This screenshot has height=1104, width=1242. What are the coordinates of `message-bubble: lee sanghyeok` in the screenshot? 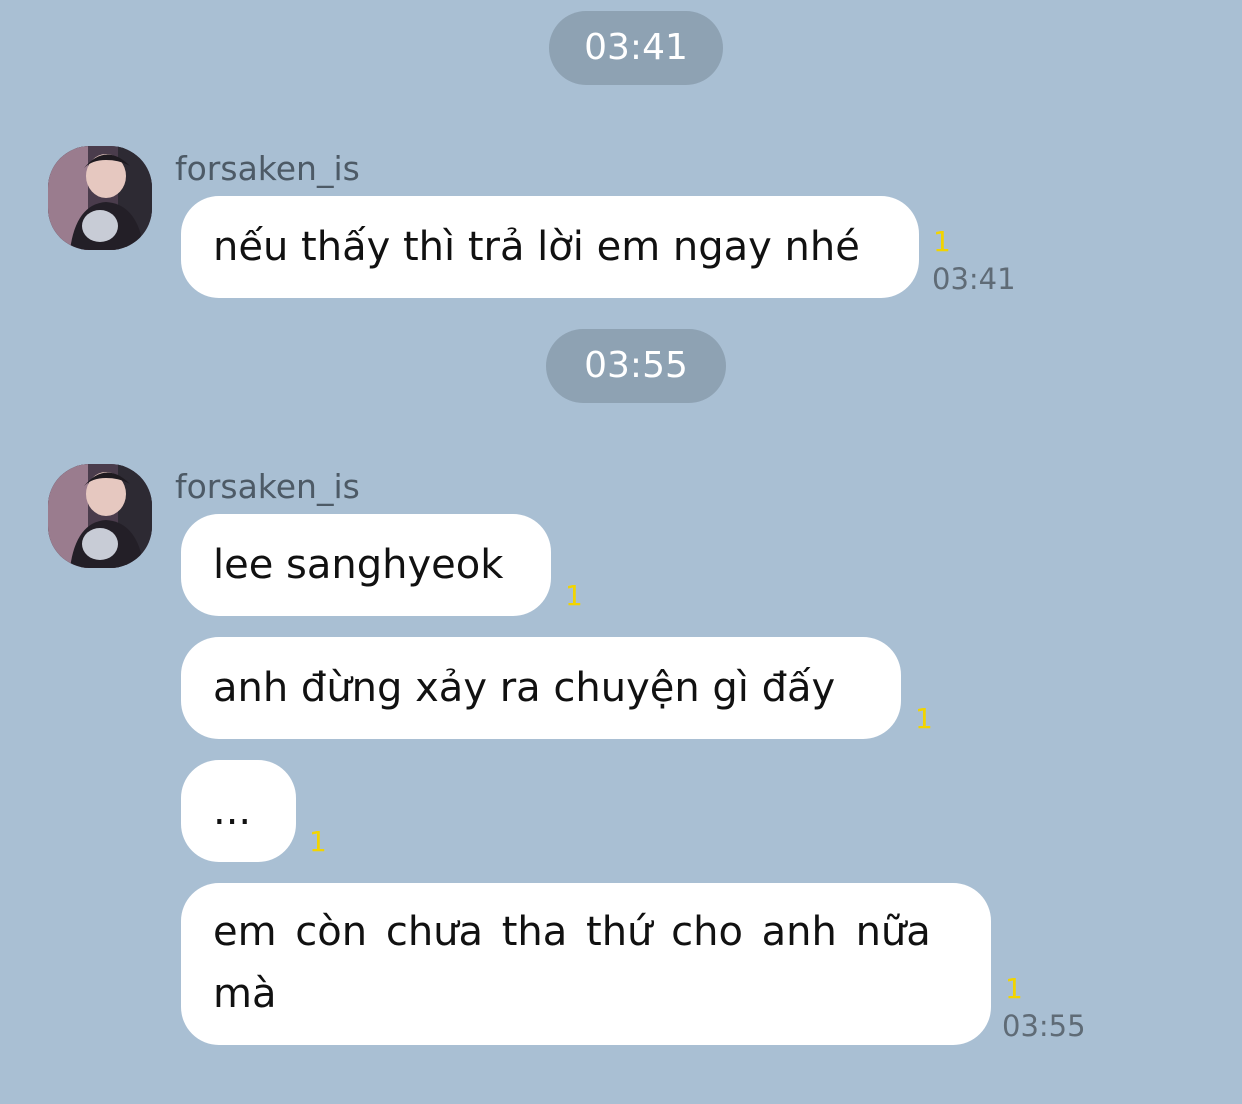 It's located at (366, 565).